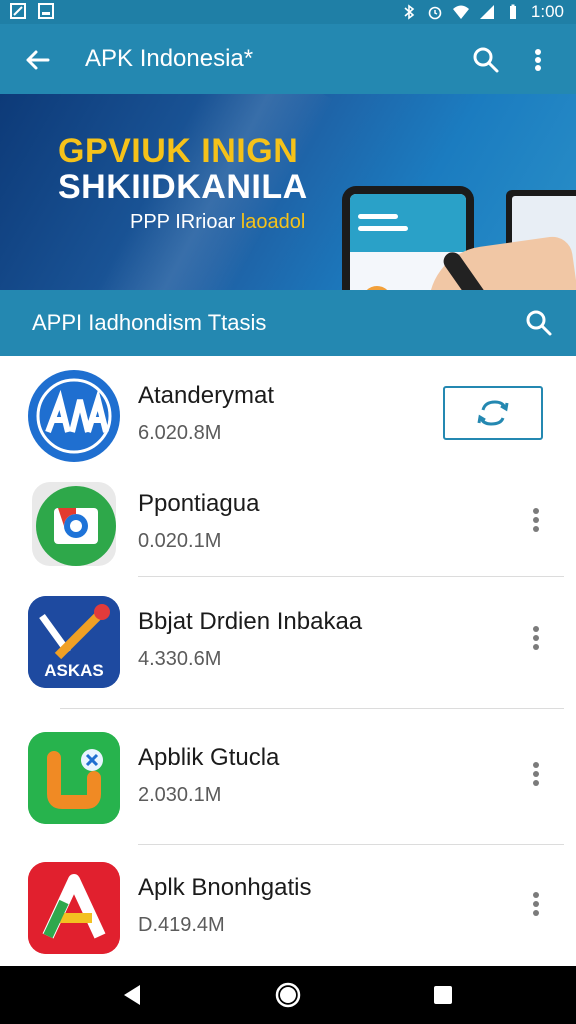 This screenshot has width=576, height=1024. Describe the element at coordinates (181, 925) in the screenshot. I see `app-size: D.419.4M` at that location.